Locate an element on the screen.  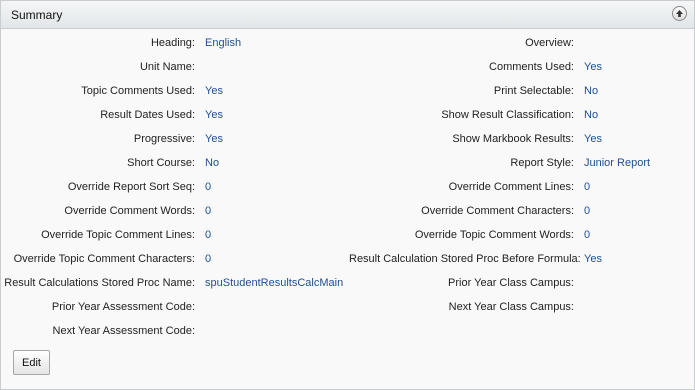
field-row: Report Style: Junior Report is located at coordinates (341, 163).